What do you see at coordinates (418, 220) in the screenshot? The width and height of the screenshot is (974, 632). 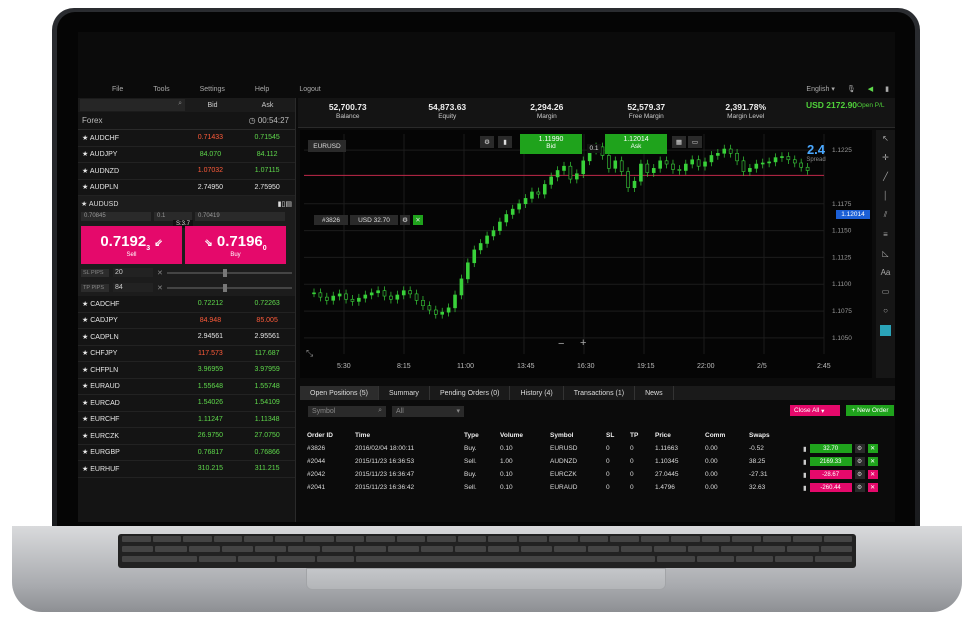 I see `order-close-icon: ✕` at bounding box center [418, 220].